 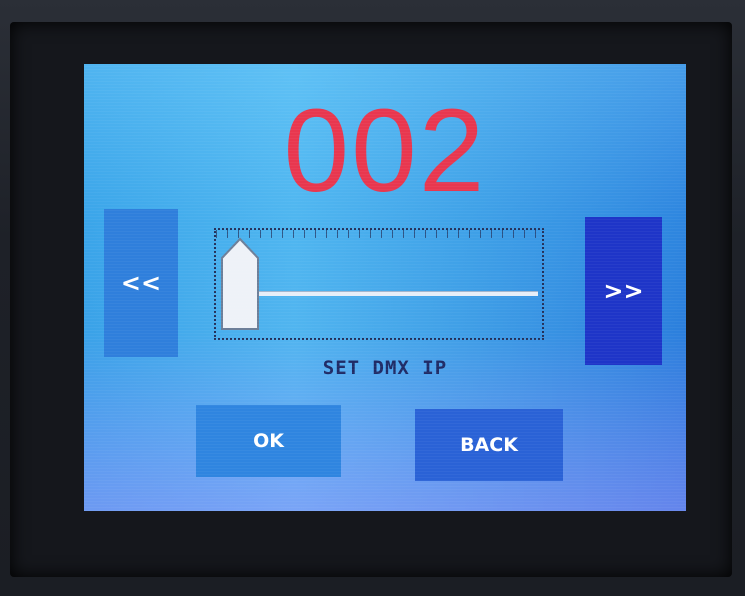 What do you see at coordinates (240, 284) in the screenshot?
I see `slider-thumb` at bounding box center [240, 284].